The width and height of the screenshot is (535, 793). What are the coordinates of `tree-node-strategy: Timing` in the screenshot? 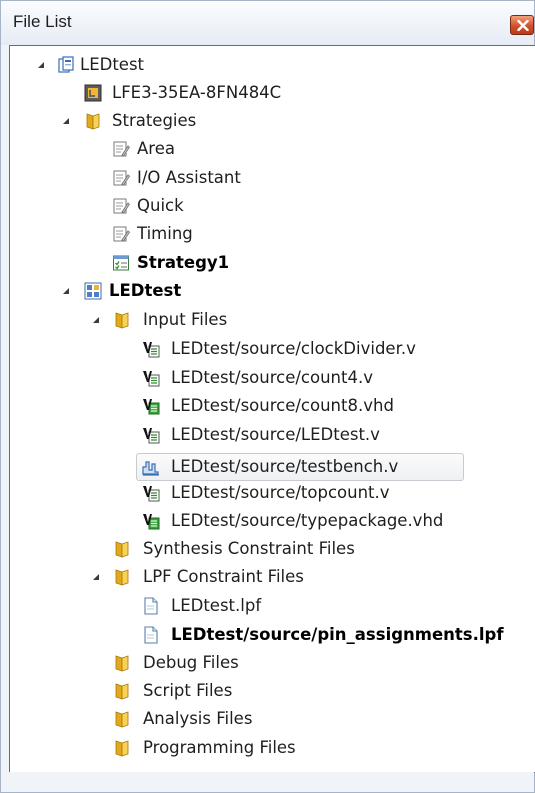 It's located at (270, 234).